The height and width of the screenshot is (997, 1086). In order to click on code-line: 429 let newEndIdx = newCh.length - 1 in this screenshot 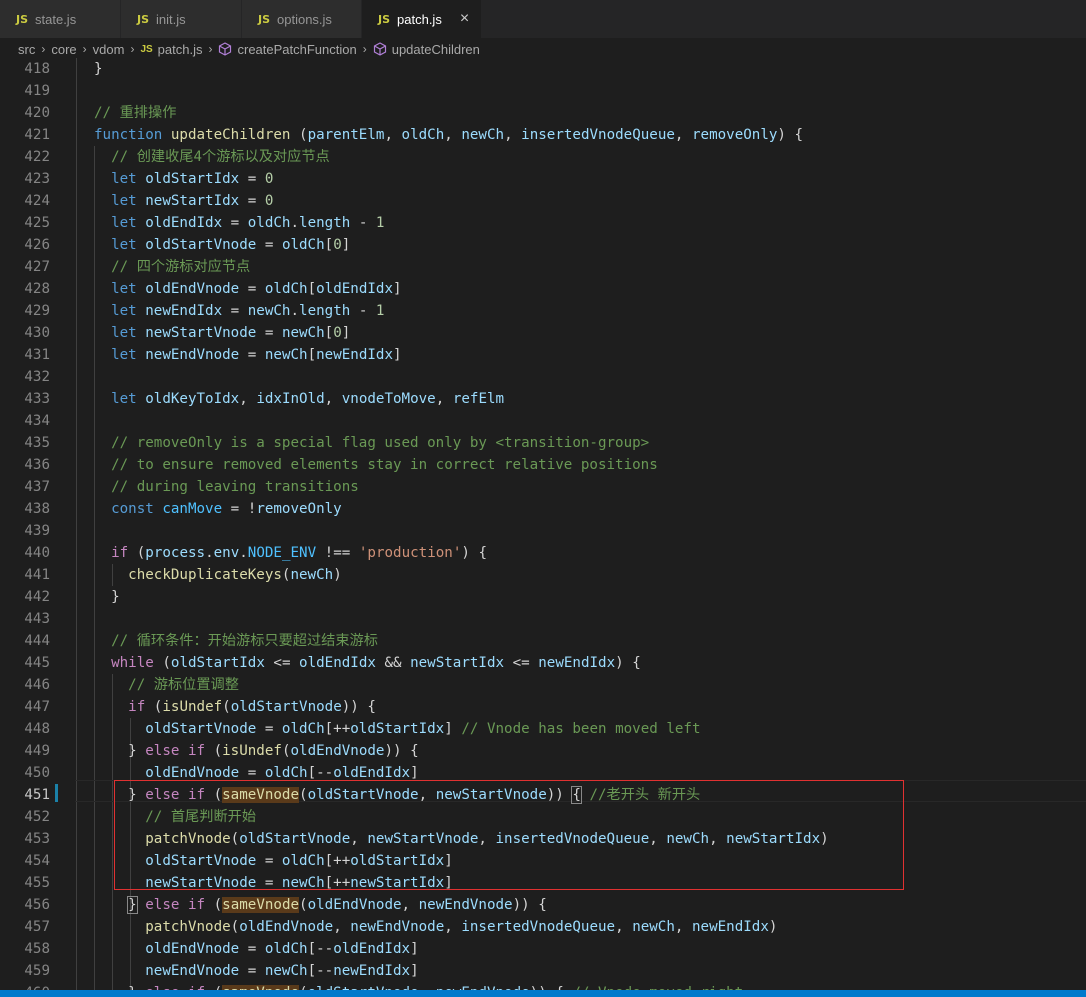, I will do `click(543, 311)`.